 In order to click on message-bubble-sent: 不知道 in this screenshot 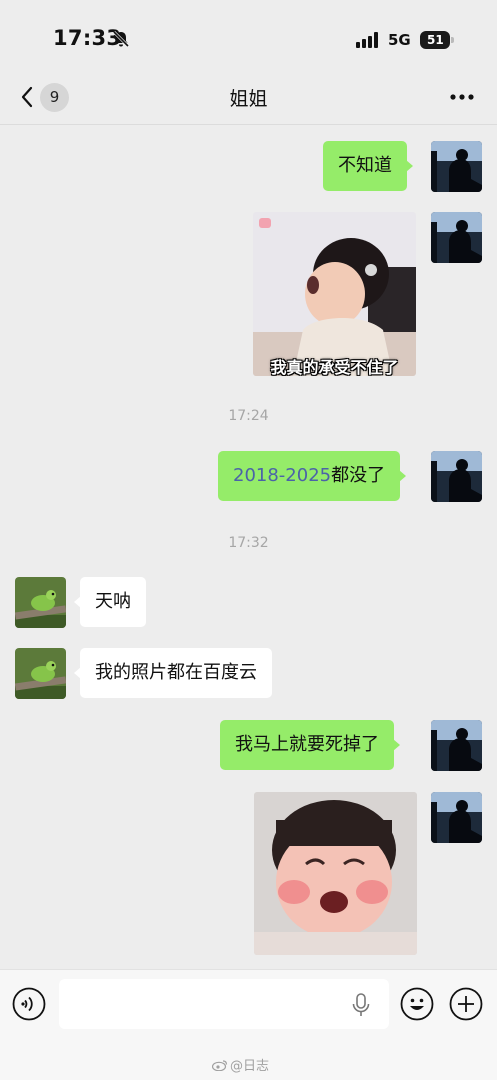, I will do `click(368, 166)`.